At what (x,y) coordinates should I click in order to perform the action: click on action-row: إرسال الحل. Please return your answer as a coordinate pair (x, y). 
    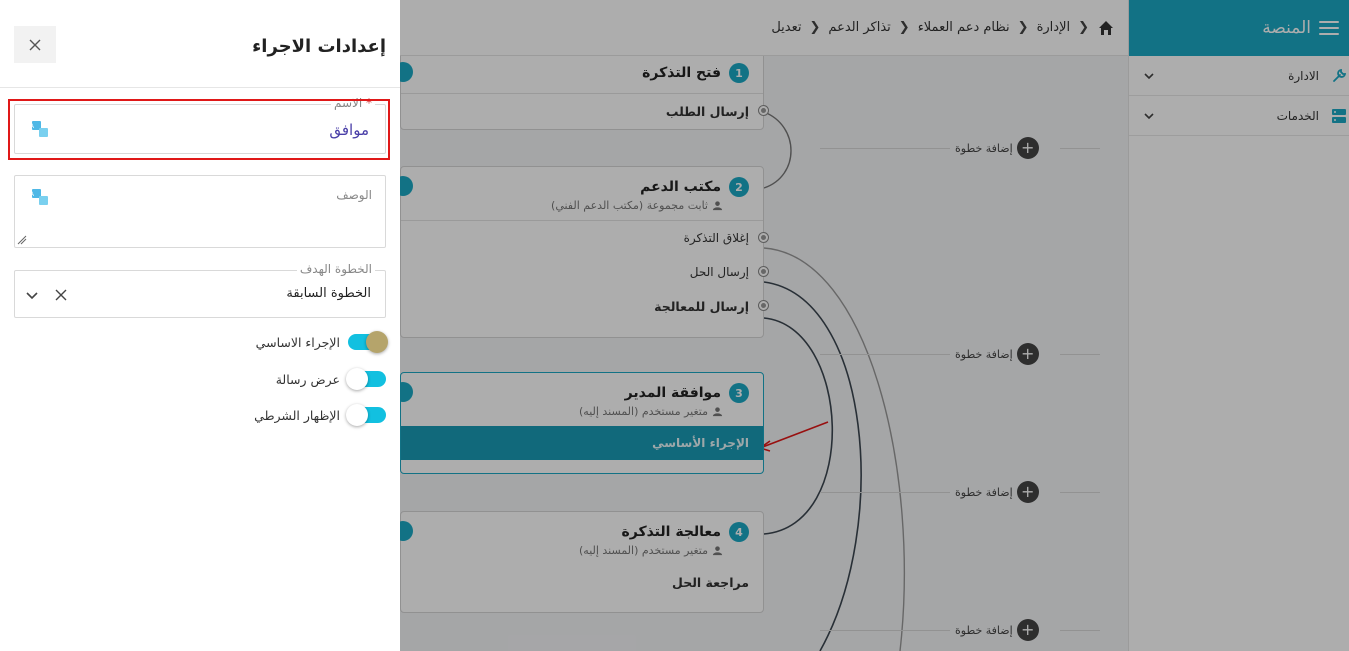
    Looking at the image, I should click on (584, 272).